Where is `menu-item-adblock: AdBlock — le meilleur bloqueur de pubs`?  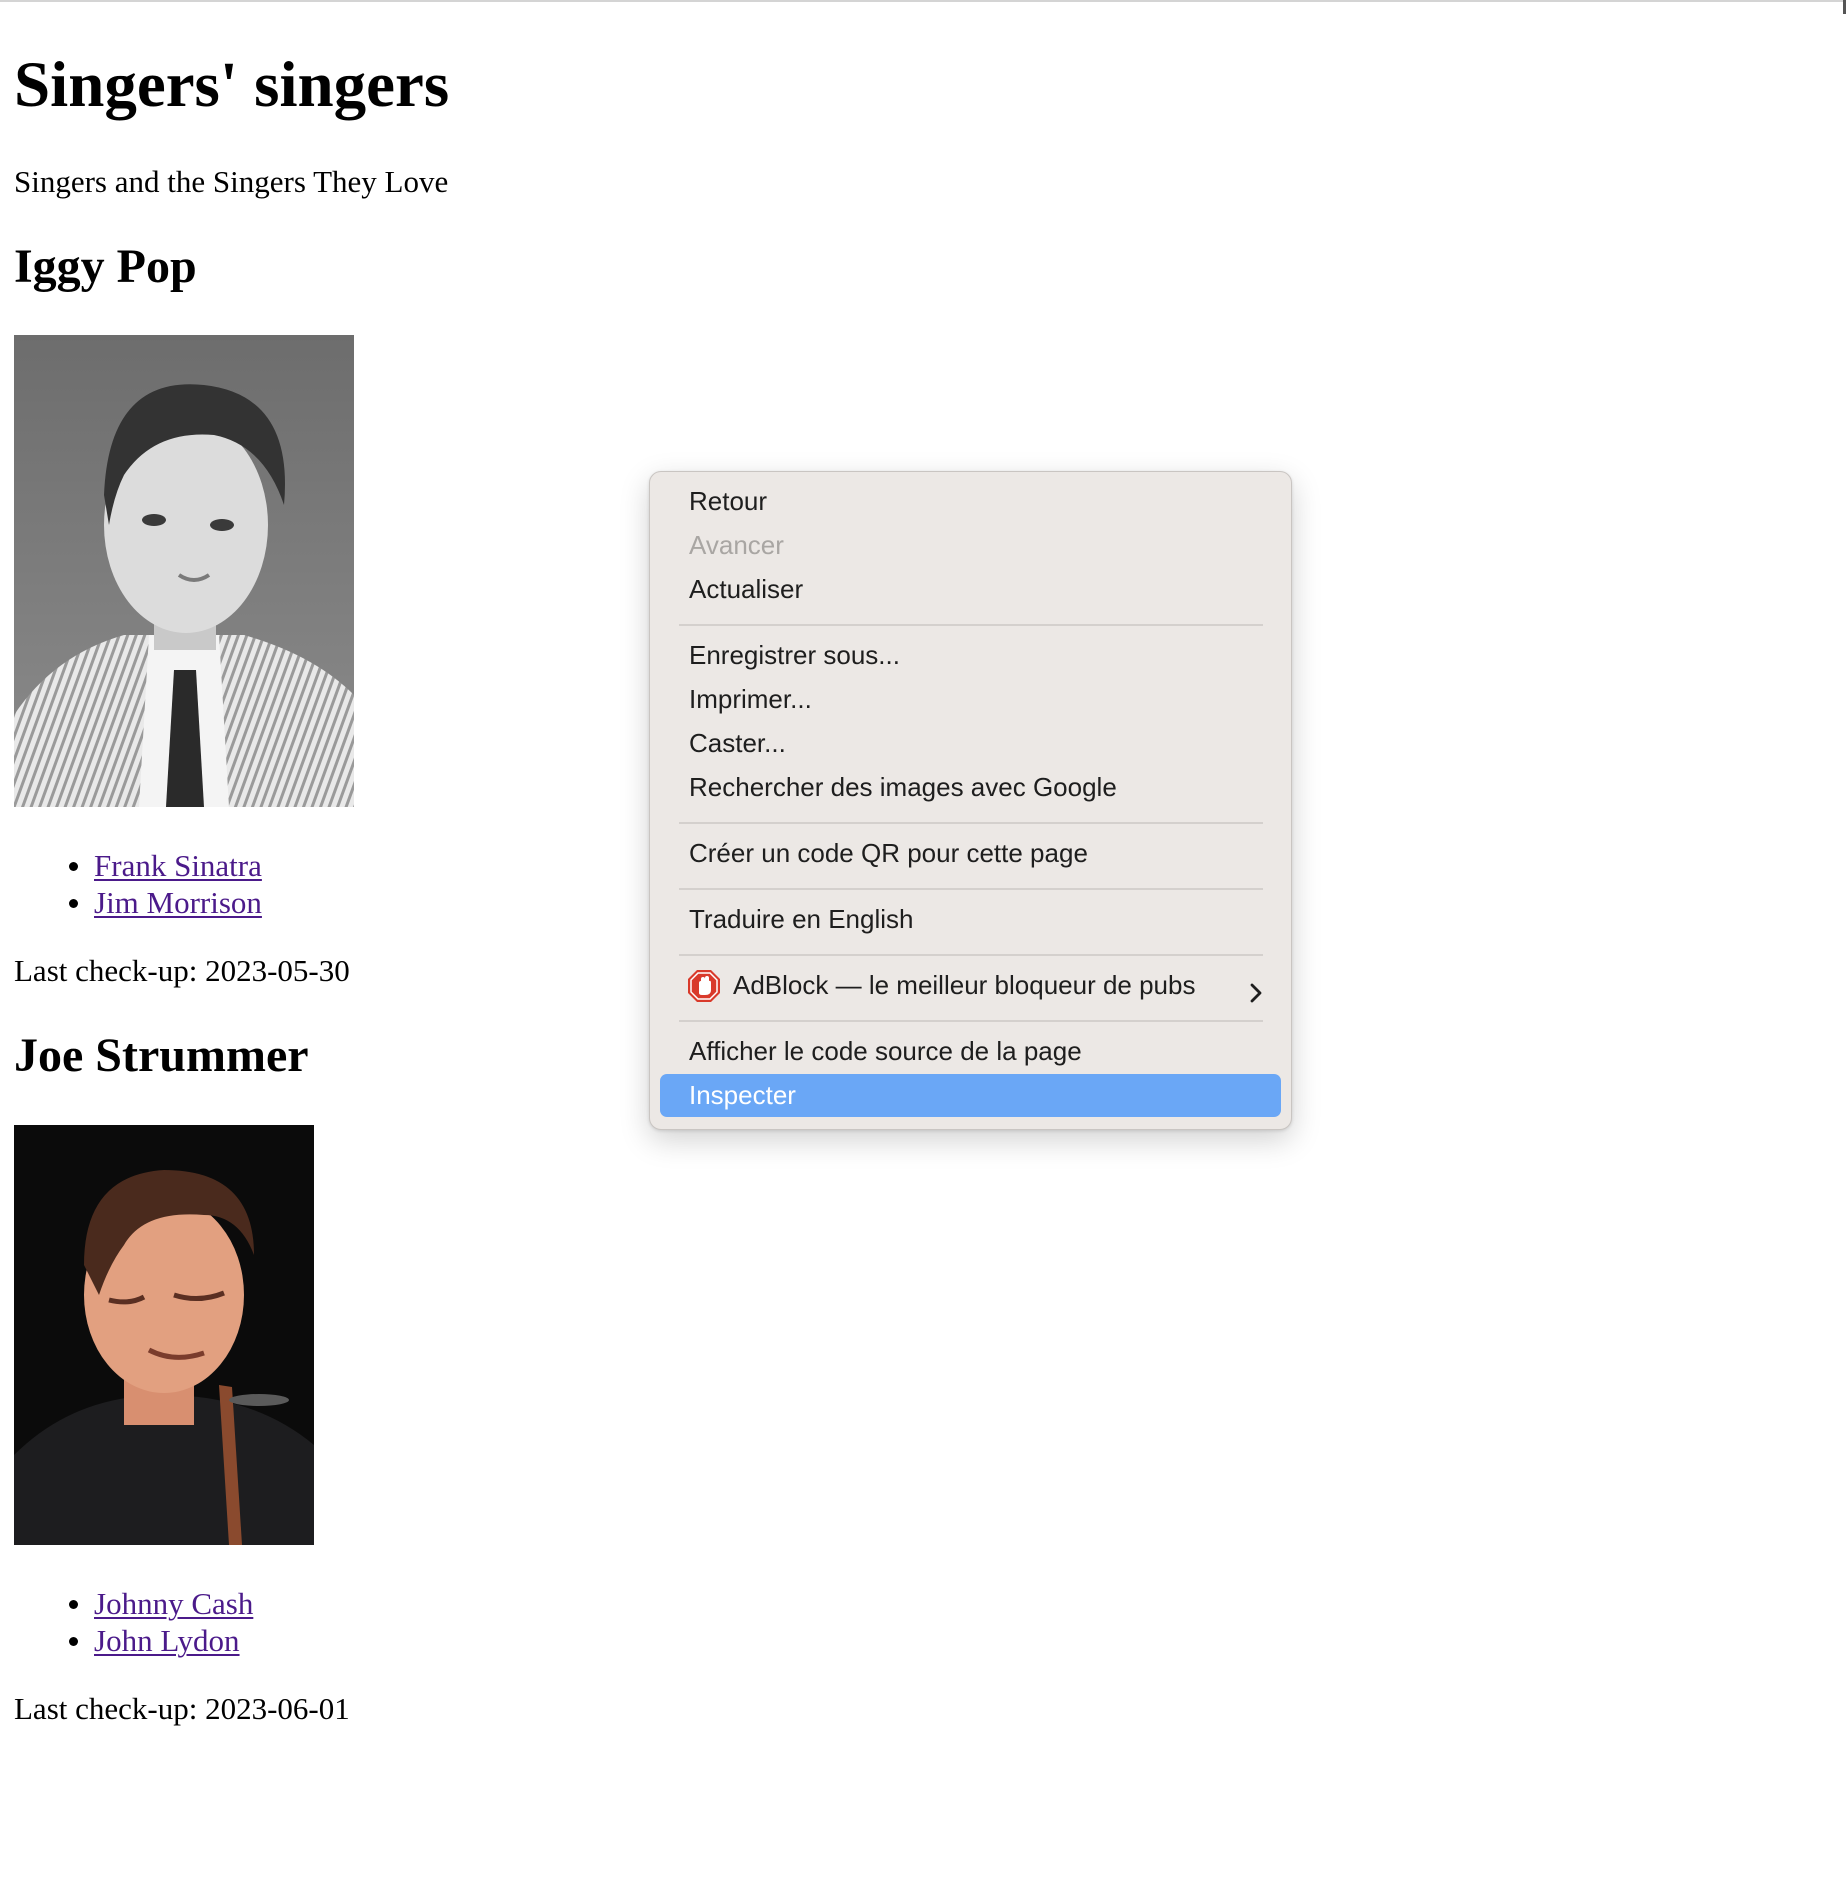
menu-item-adblock: AdBlock — le meilleur bloqueur de pubs is located at coordinates (970, 985).